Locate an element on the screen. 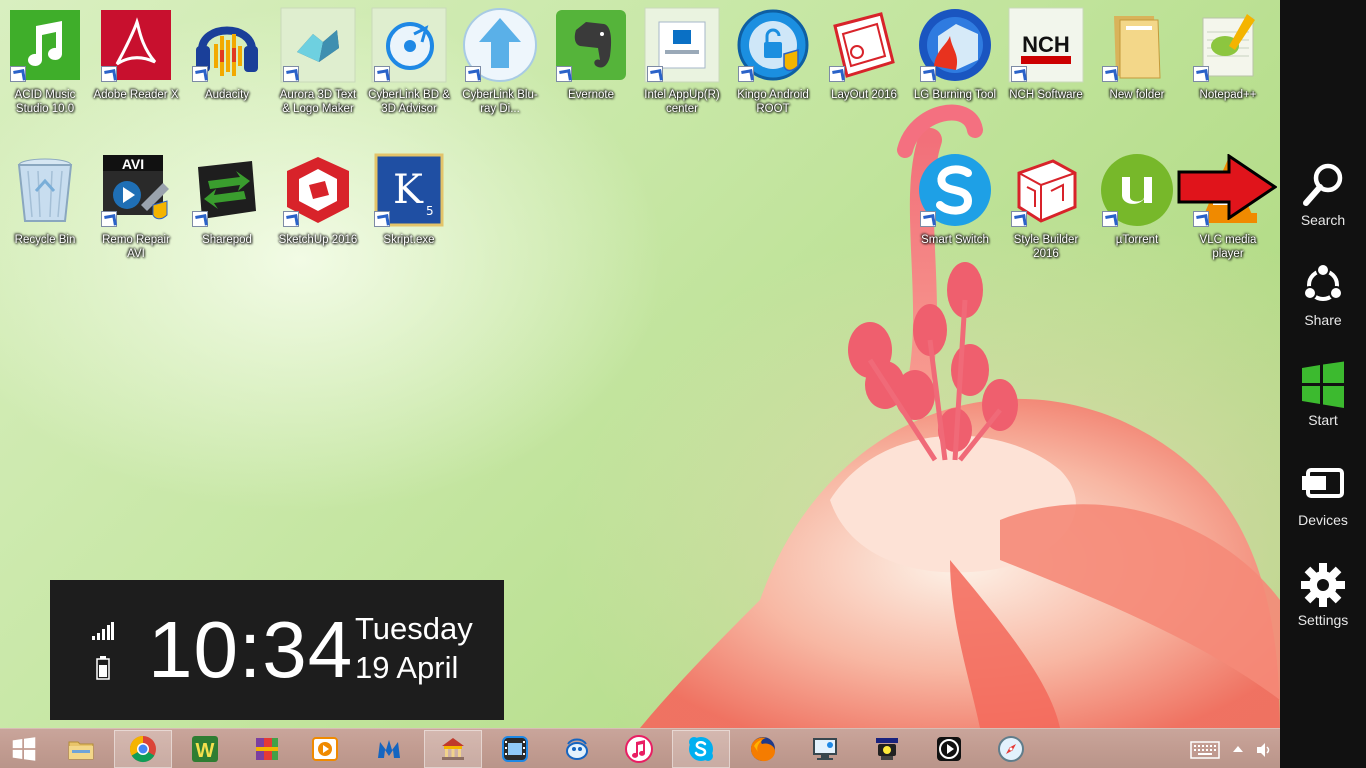 This screenshot has width=1366, height=768. charm-label: Share is located at coordinates (1323, 320).